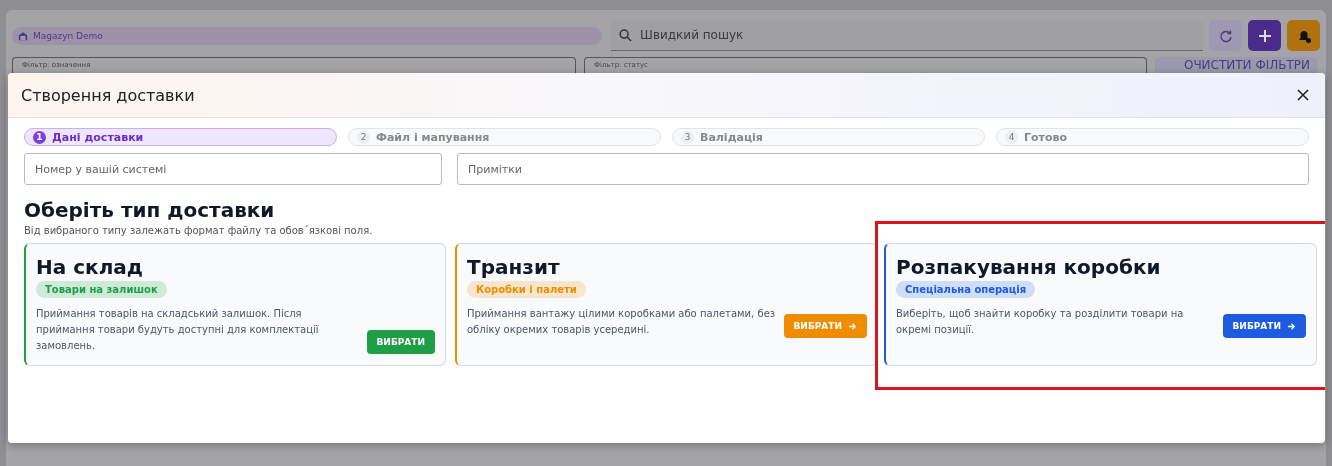 The height and width of the screenshot is (466, 1332). Describe the element at coordinates (666, 304) in the screenshot. I see `delivery-type-card: Транзит Коробки і палети Приймання вантажу цілими коробками або палетами, без обліку окремих товарів усередині. ВИБРАТИ` at that location.